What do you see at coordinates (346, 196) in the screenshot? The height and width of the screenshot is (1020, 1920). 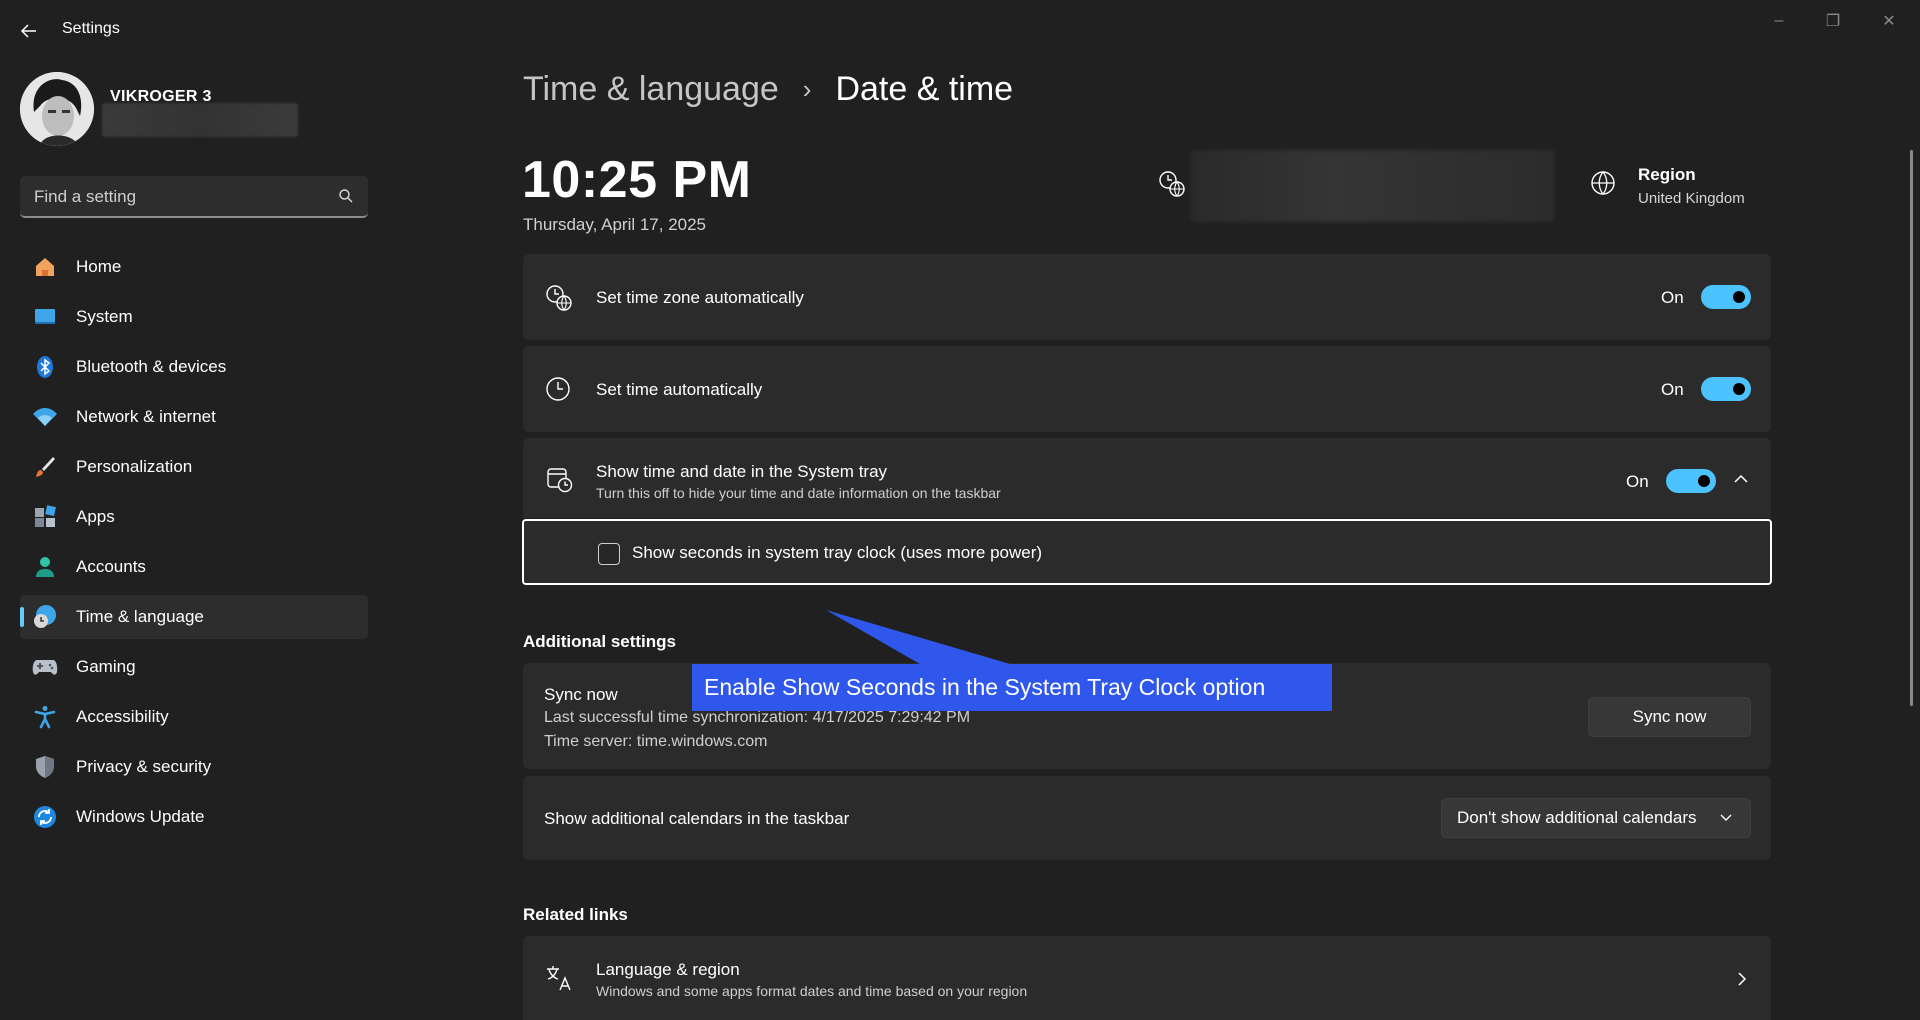 I see `search-icon` at bounding box center [346, 196].